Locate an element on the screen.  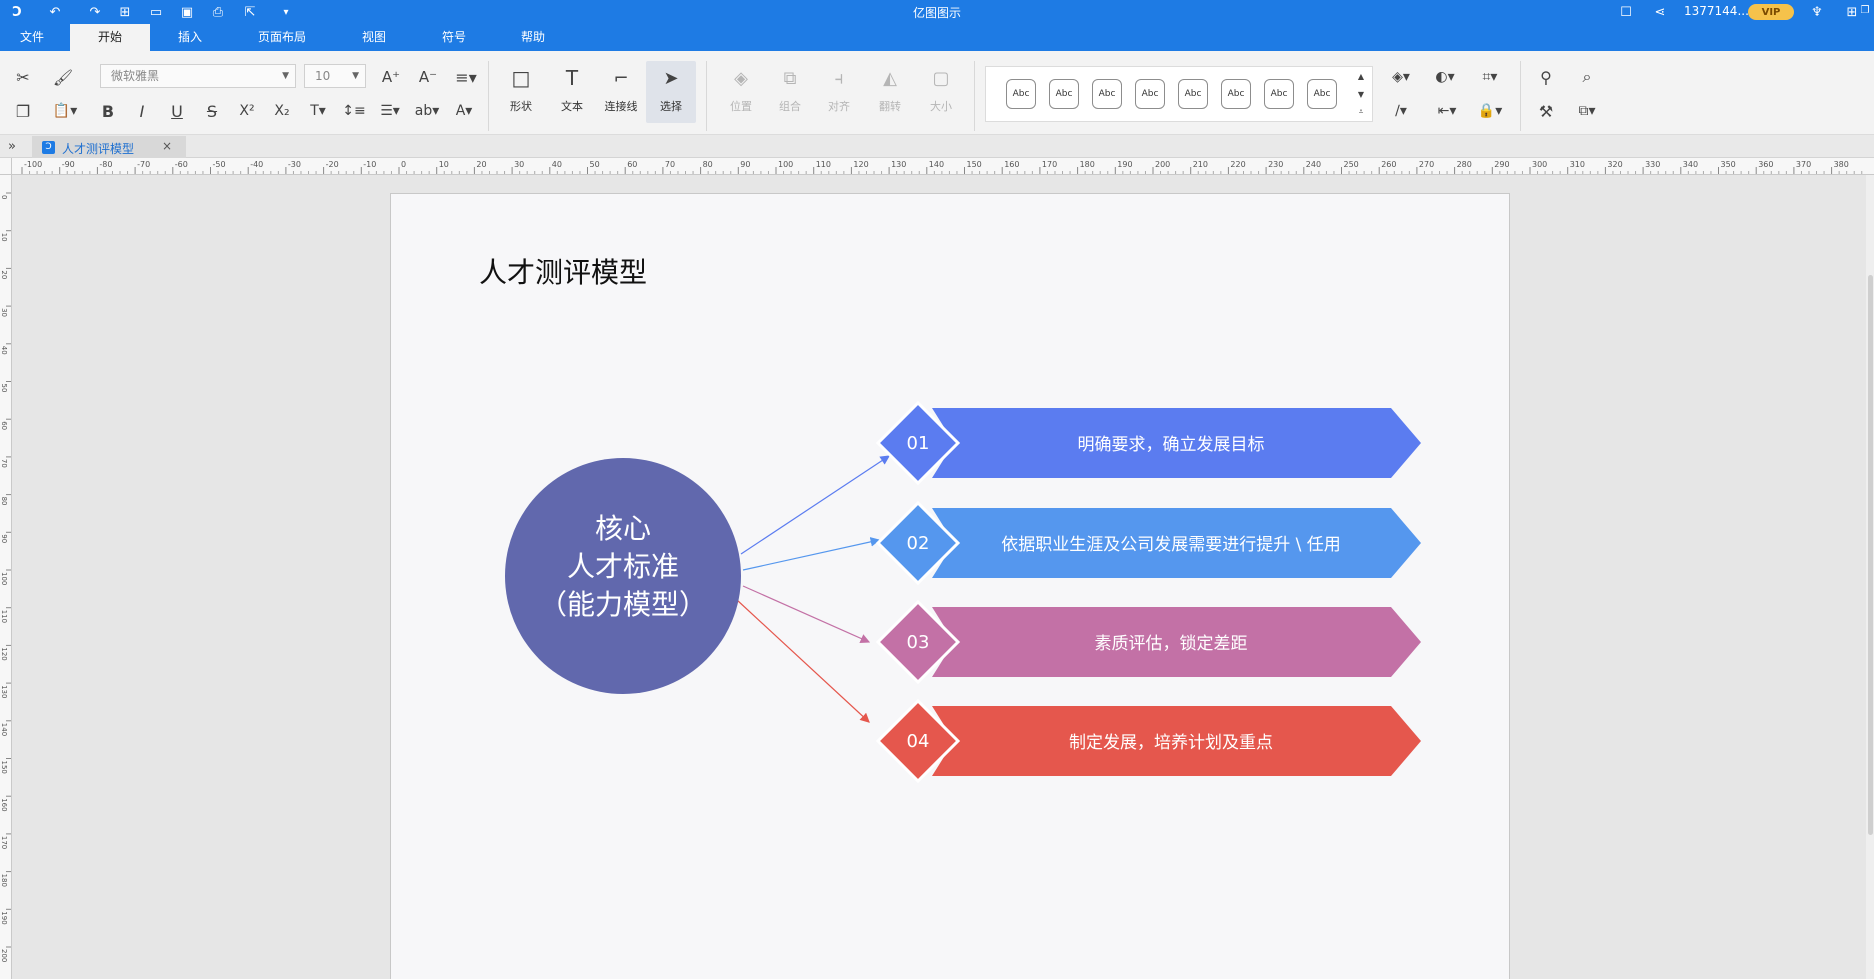
ruler-label: 150 is located at coordinates (4, 767).